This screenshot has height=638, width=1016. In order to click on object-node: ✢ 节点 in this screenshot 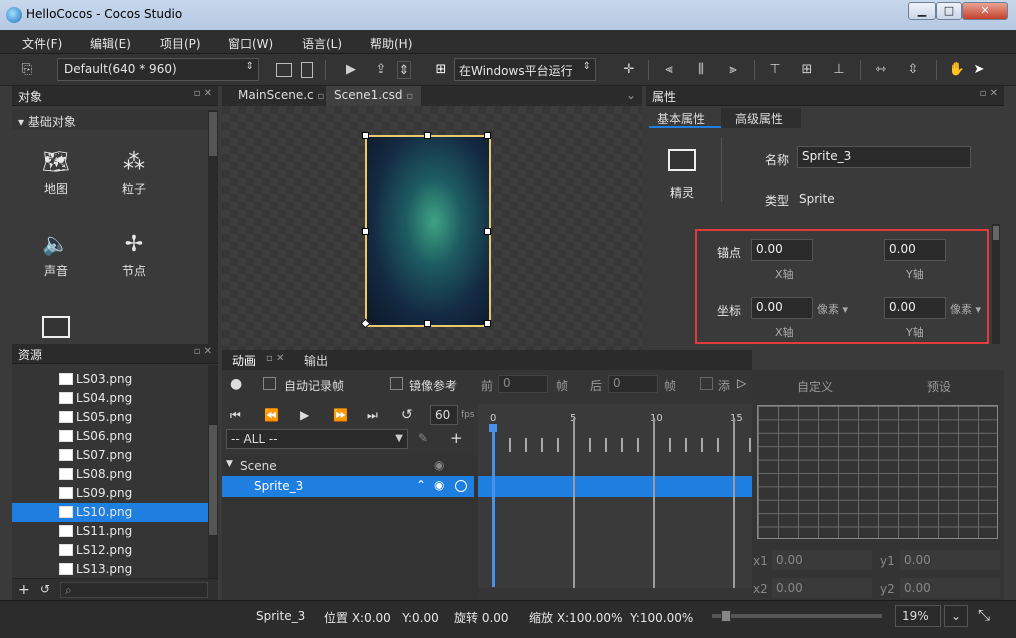, I will do `click(134, 255)`.